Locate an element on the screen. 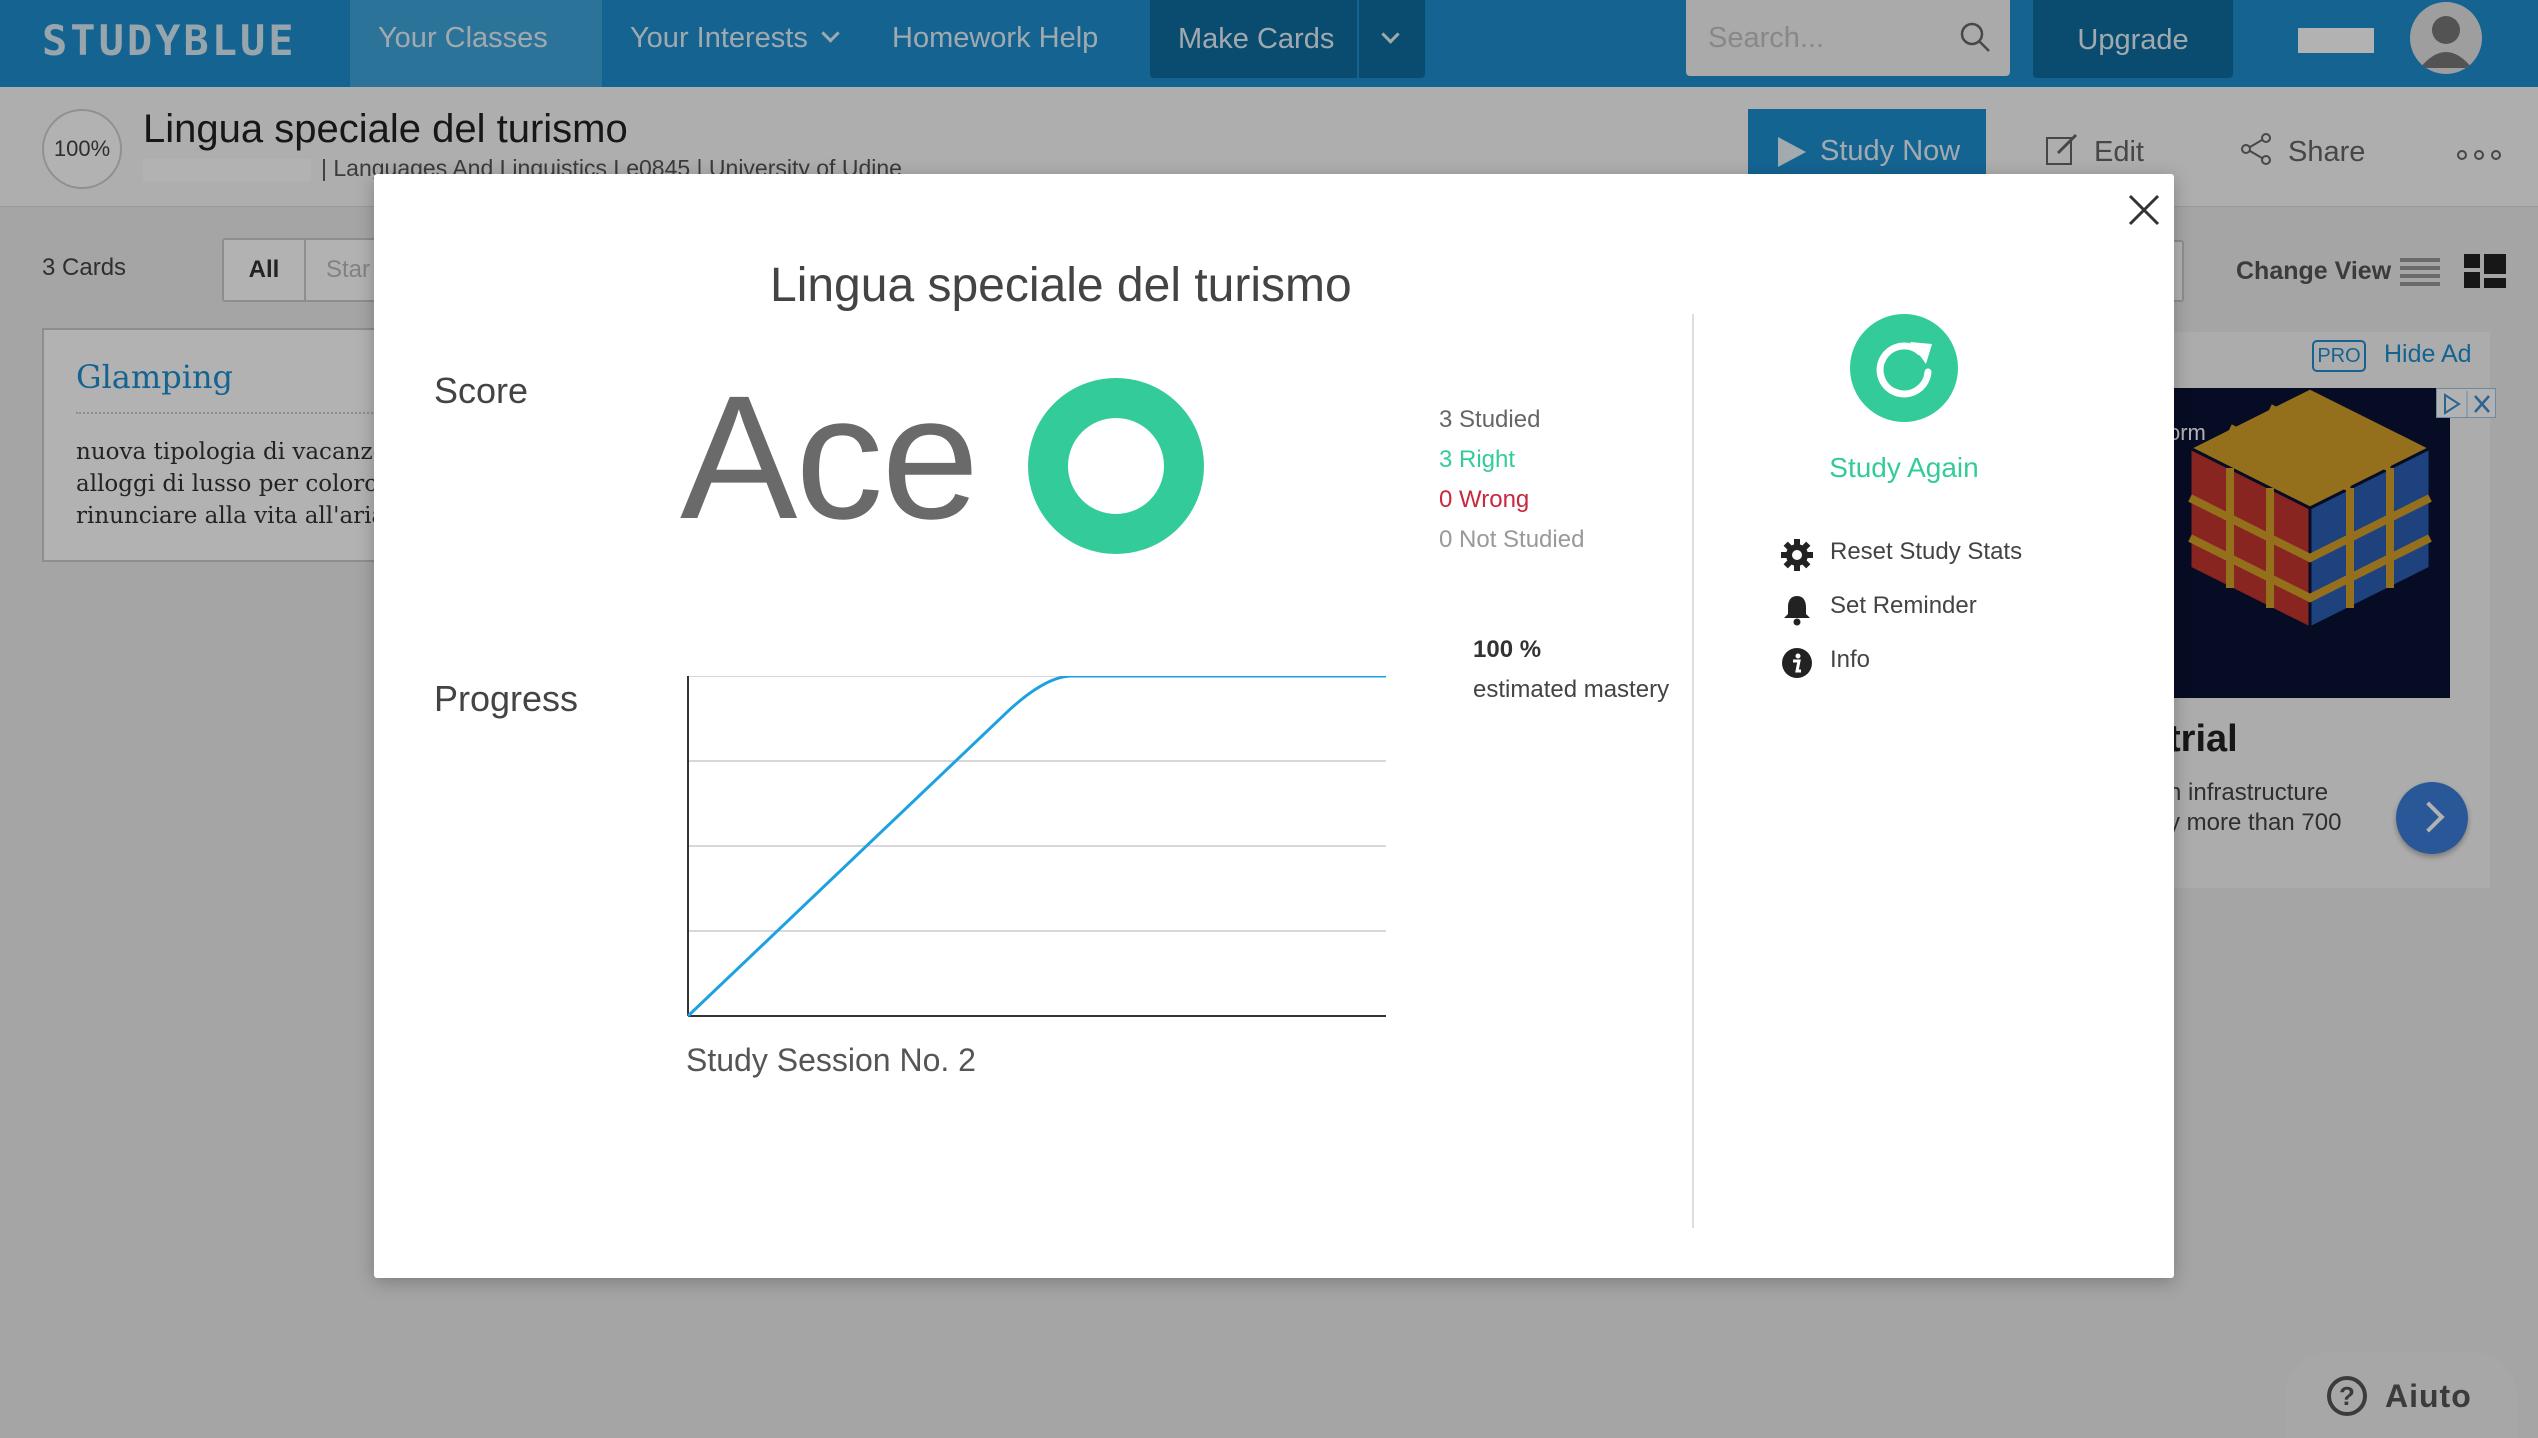 This screenshot has width=2538, height=1438. progress-chart is located at coordinates (1036, 847).